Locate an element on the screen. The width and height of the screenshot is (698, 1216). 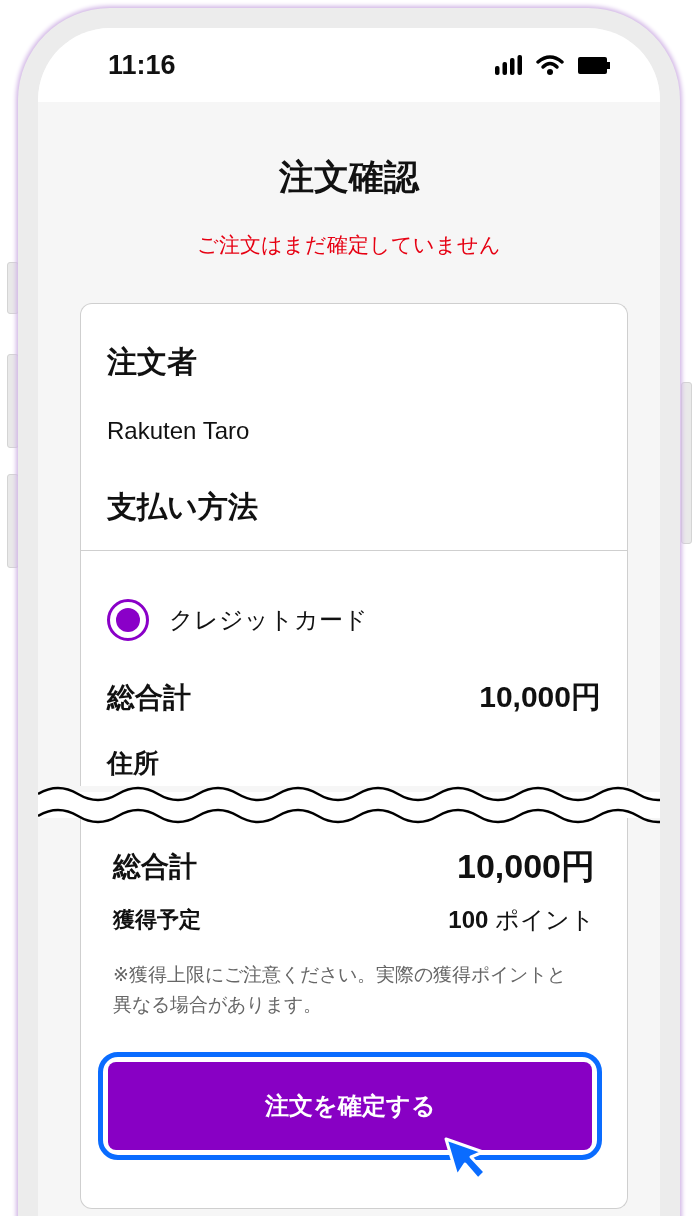
points-note: ※獲得上限にご注意ください。実際の獲得ポイントと異なる場合があります。 is located at coordinates (340, 990).